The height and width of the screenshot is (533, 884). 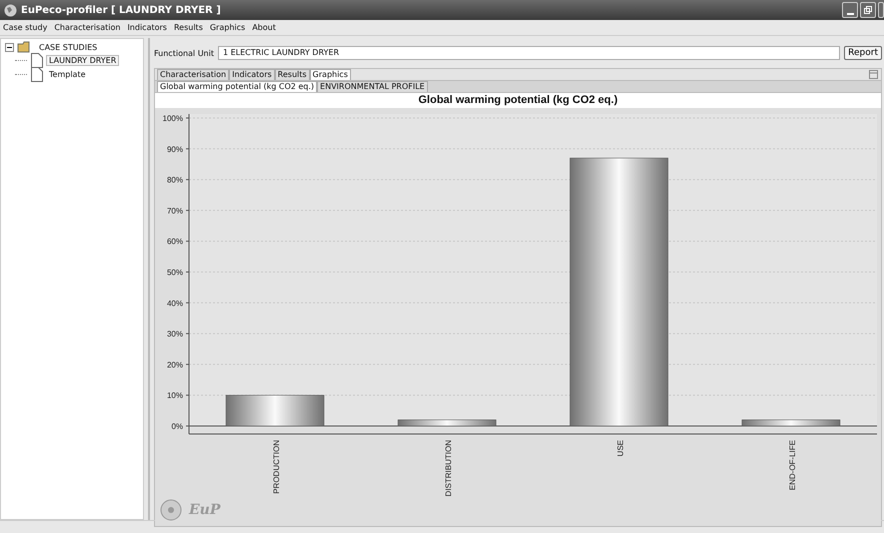 I want to click on category-label: END-OF-LIFE, so click(x=792, y=465).